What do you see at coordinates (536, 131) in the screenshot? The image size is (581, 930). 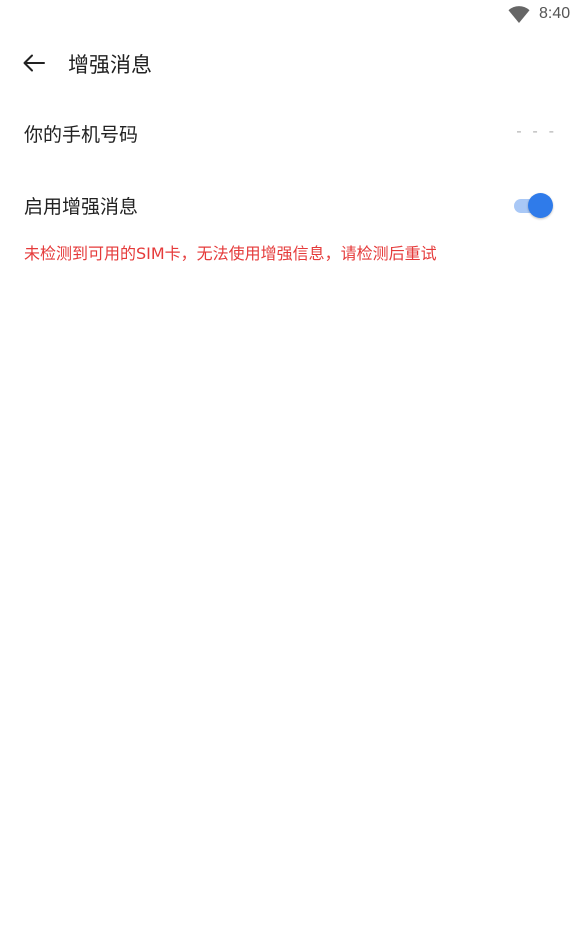 I see `phone-number-value: - - -` at bounding box center [536, 131].